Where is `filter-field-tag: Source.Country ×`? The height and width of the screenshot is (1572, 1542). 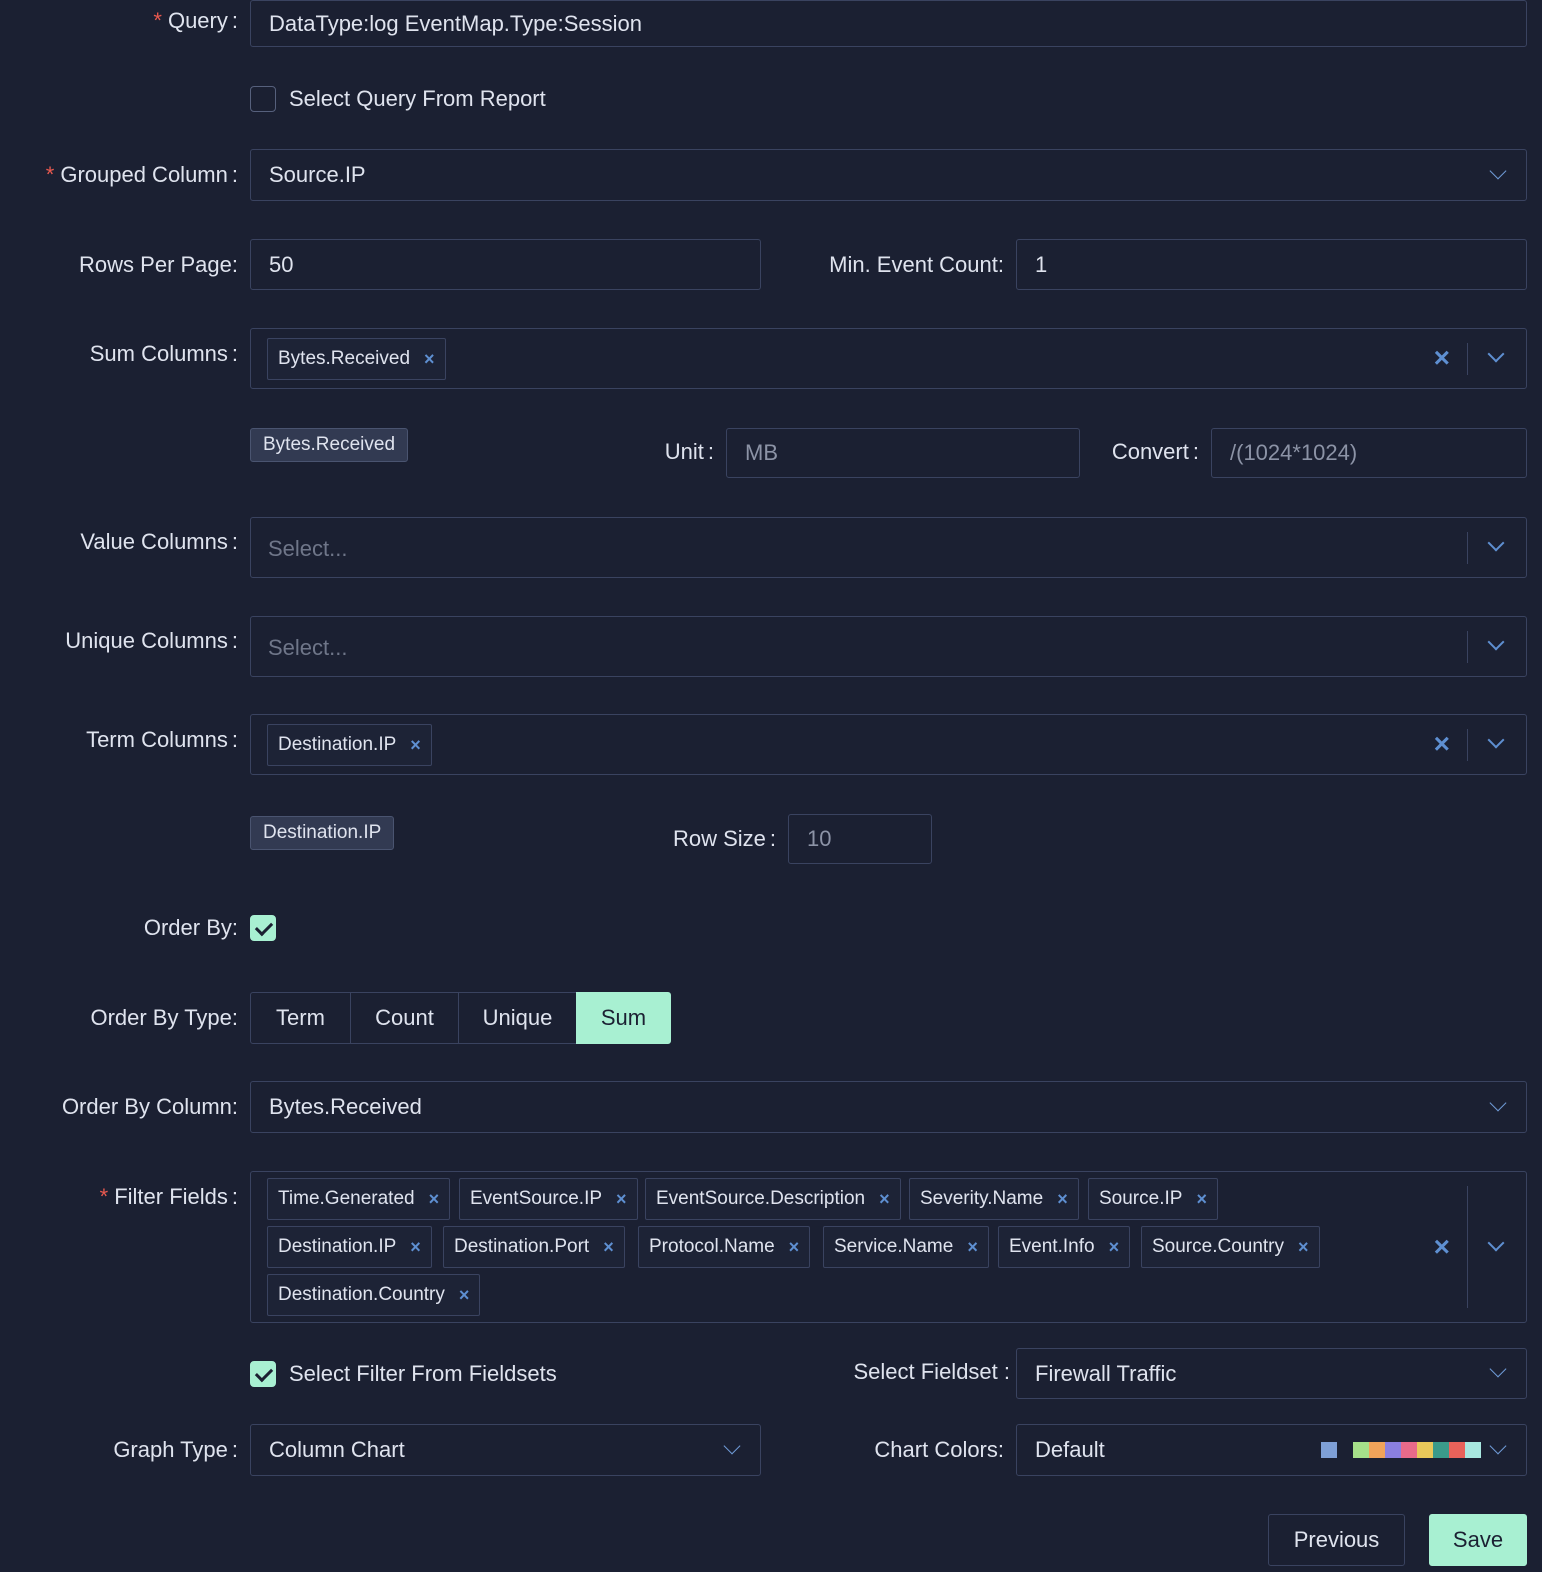 filter-field-tag: Source.Country × is located at coordinates (1230, 1247).